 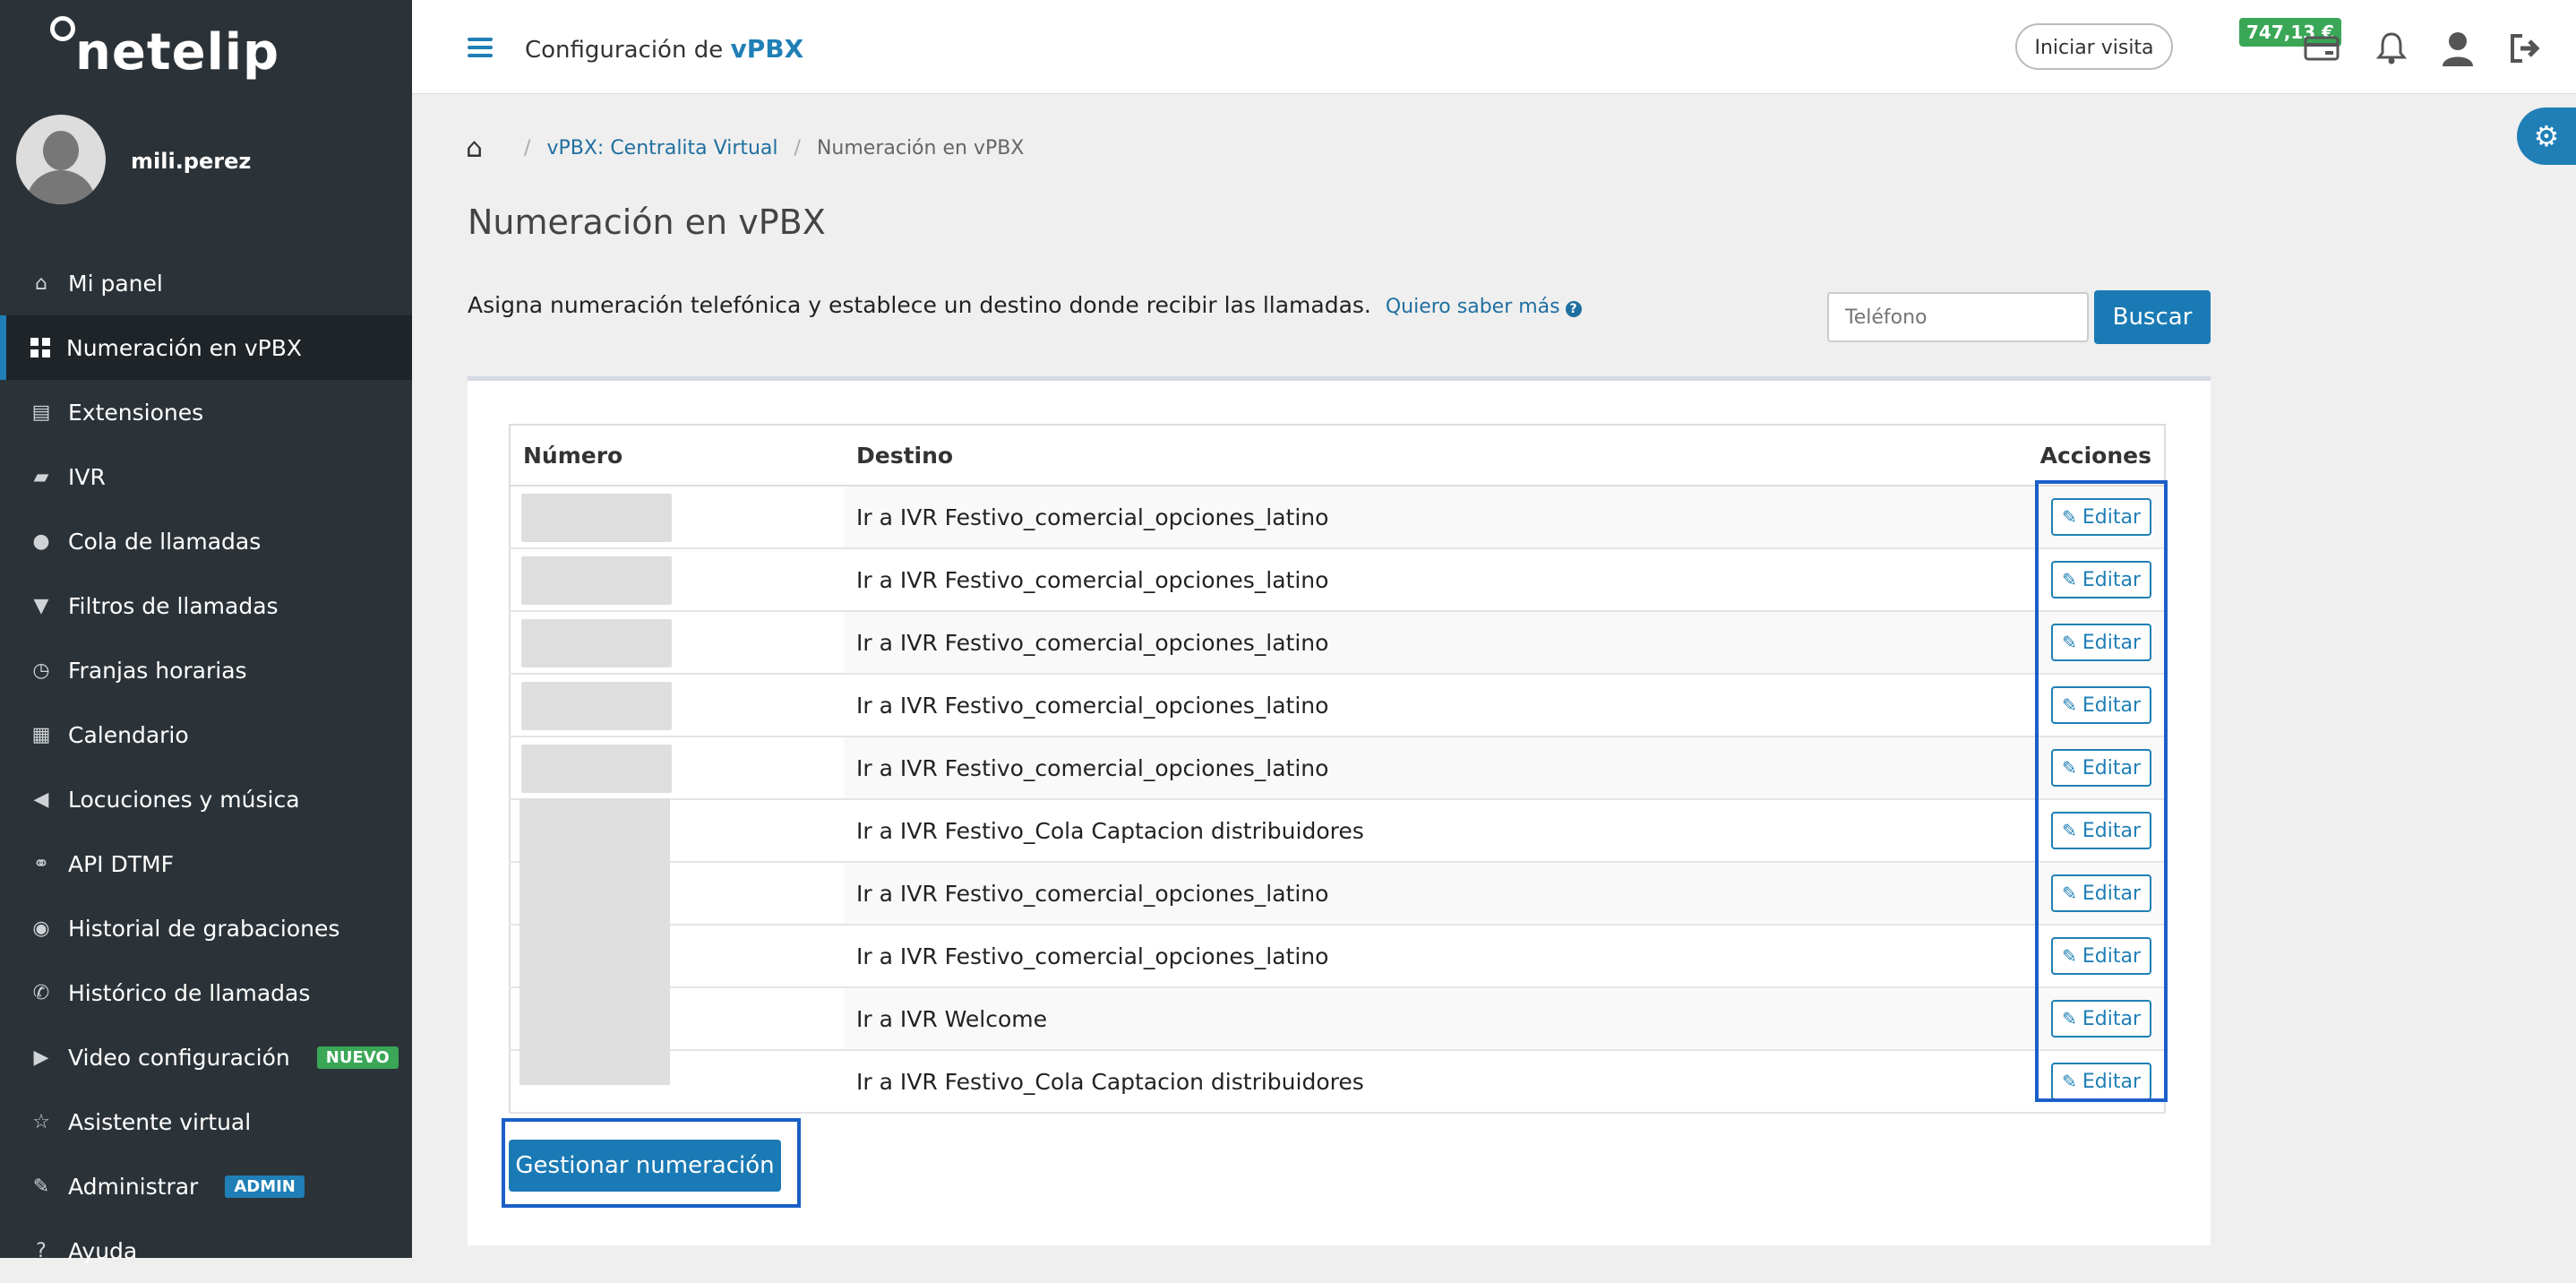 I want to click on sidebar-item-13: ☆ Asistente virtual, so click(x=206, y=1121).